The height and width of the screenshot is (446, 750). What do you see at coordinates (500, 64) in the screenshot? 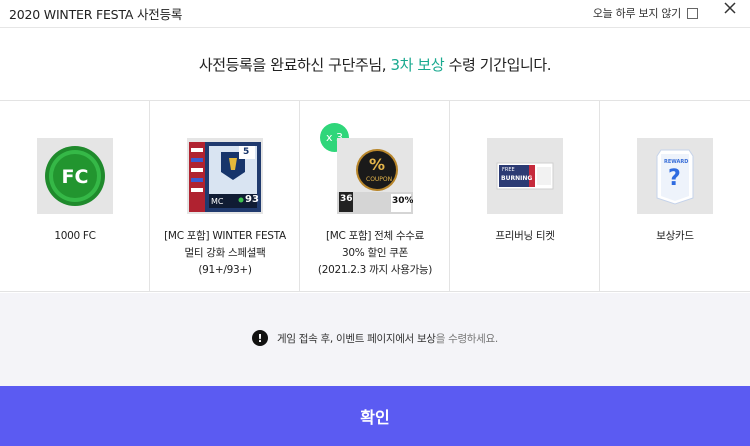
I see `headline-suffix: 수령 기간입니다.` at bounding box center [500, 64].